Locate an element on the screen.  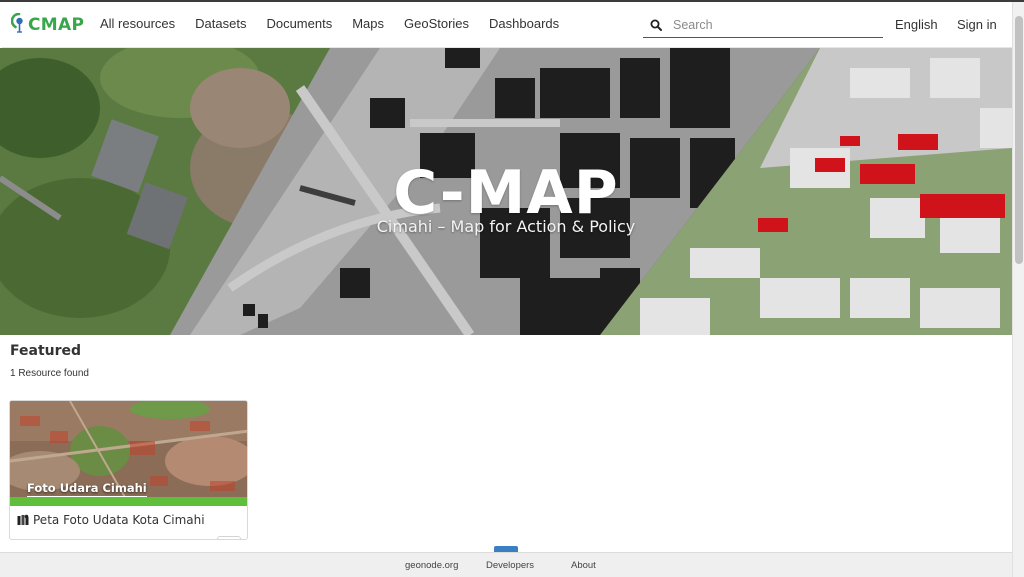
nav-maps: Maps is located at coordinates (368, 23).